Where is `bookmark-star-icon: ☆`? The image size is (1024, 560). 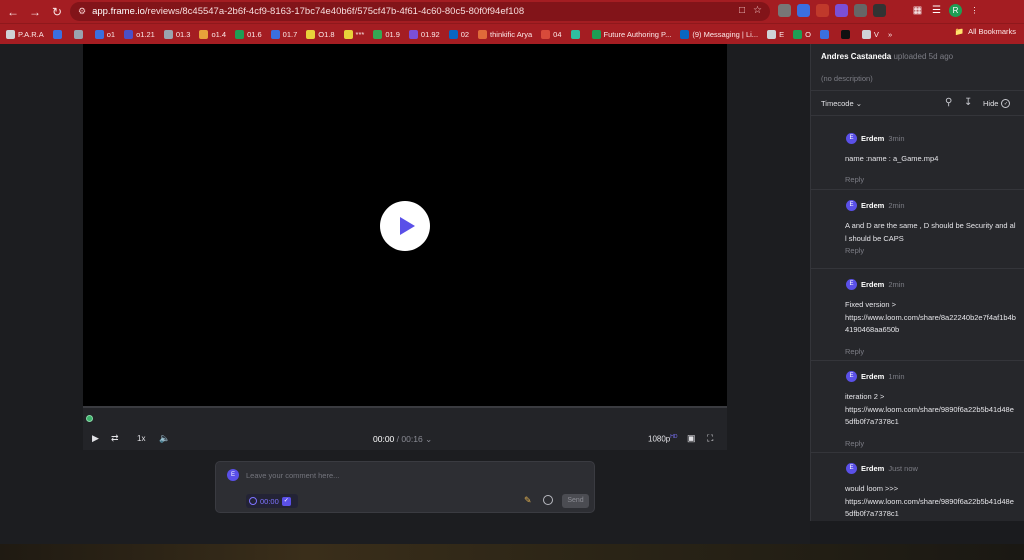 bookmark-star-icon: ☆ is located at coordinates (757, 10).